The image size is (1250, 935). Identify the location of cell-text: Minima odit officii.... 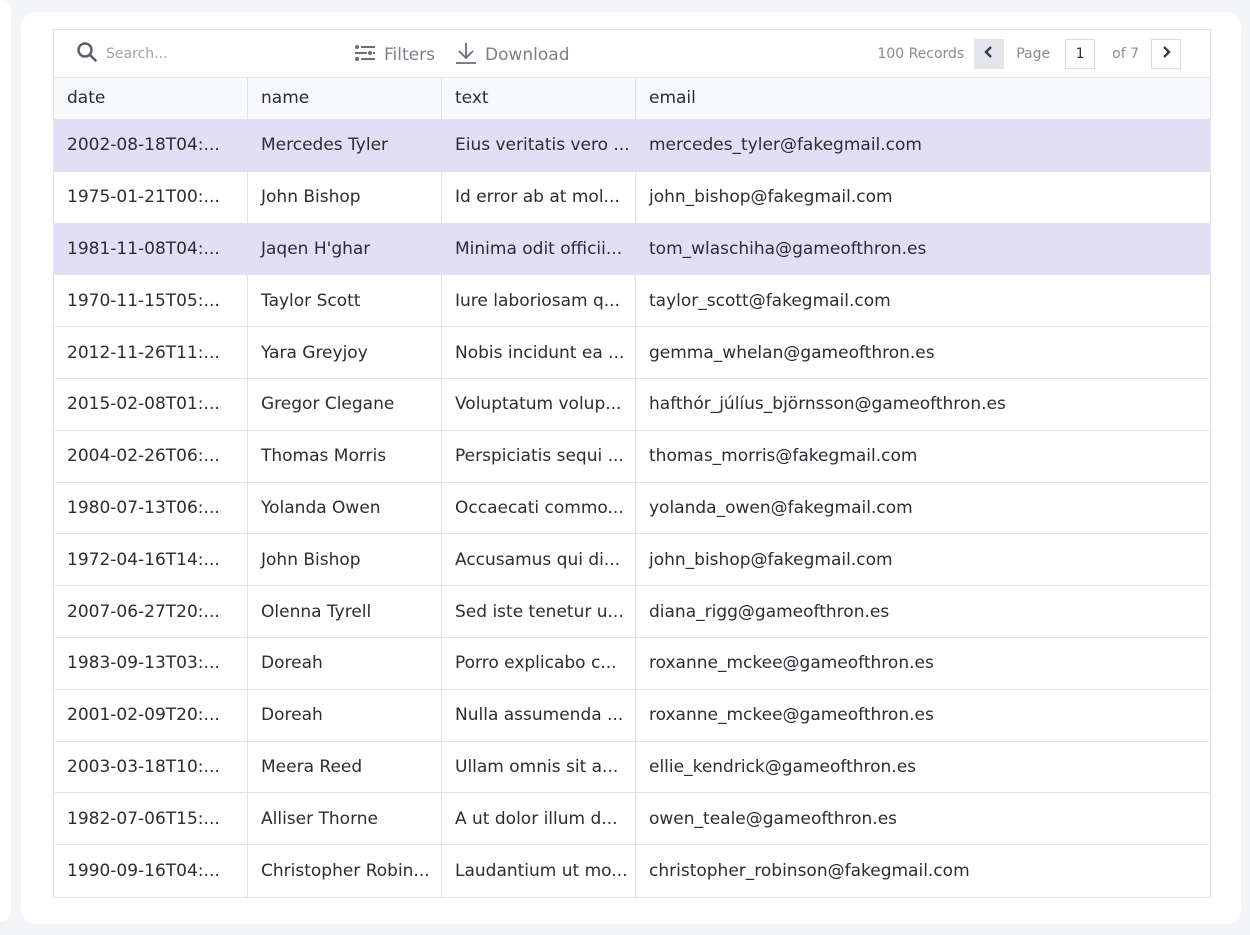
(539, 249).